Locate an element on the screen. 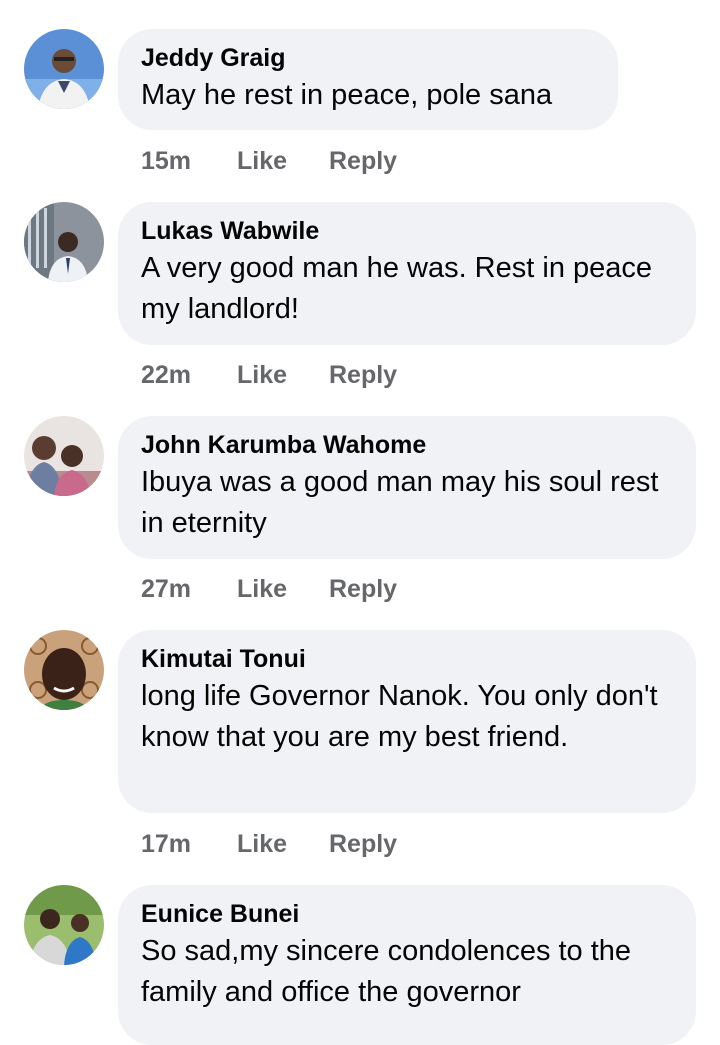 The image size is (720, 1045). comment-actions: 17m Like Reply is located at coordinates (269, 844).